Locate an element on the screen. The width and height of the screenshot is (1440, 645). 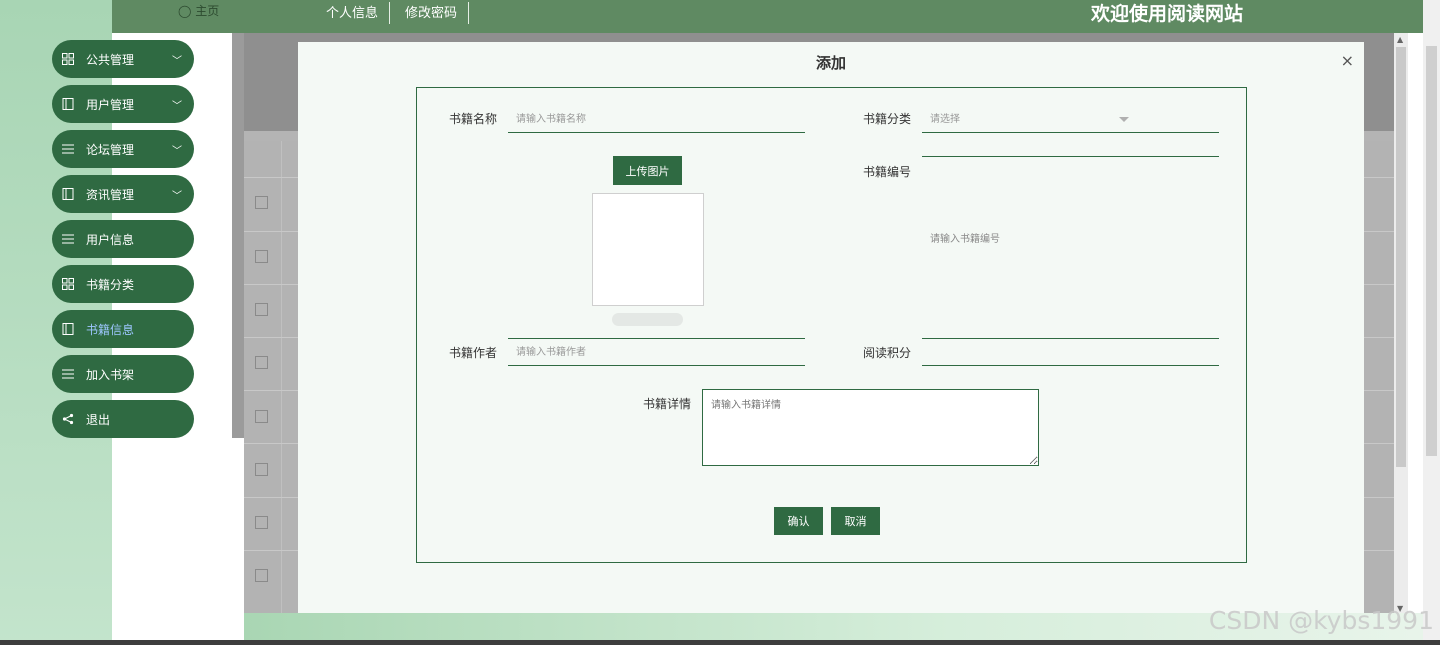
share-icon is located at coordinates (68, 419).